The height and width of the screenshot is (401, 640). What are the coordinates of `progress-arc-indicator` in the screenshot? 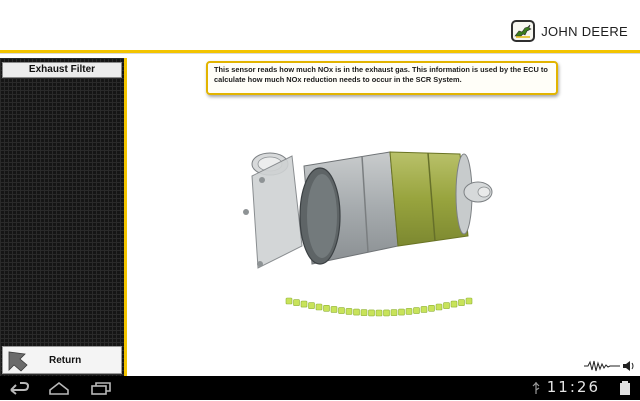 It's located at (377, 307).